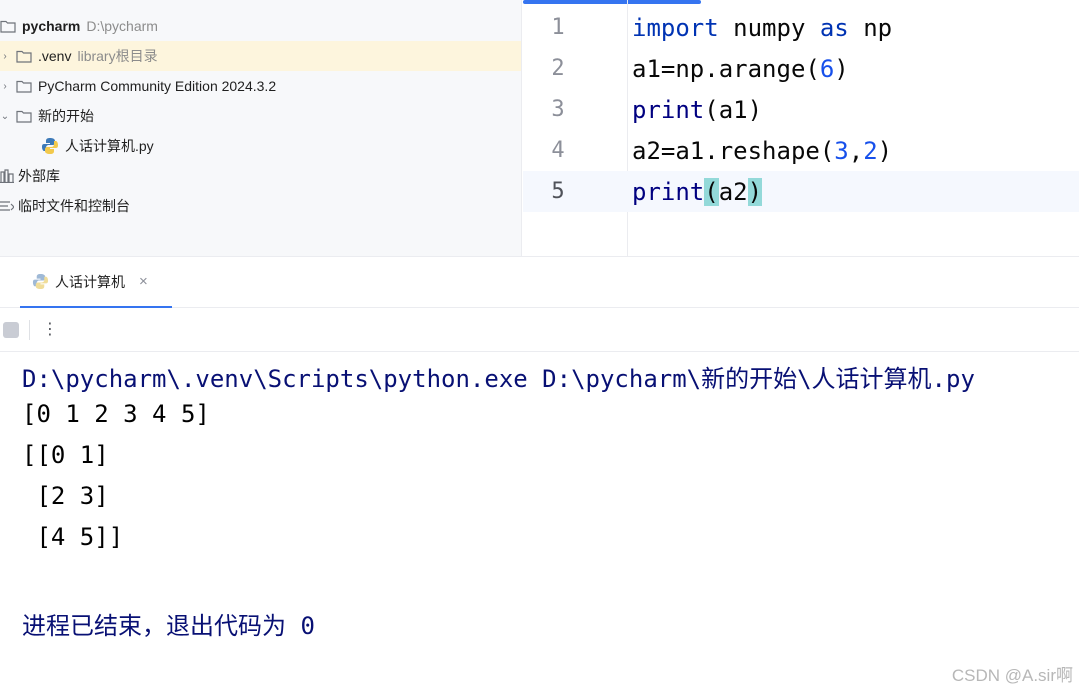 This screenshot has height=692, width=1079. Describe the element at coordinates (539, 330) in the screenshot. I see `run-toolbar: ⋮` at that location.